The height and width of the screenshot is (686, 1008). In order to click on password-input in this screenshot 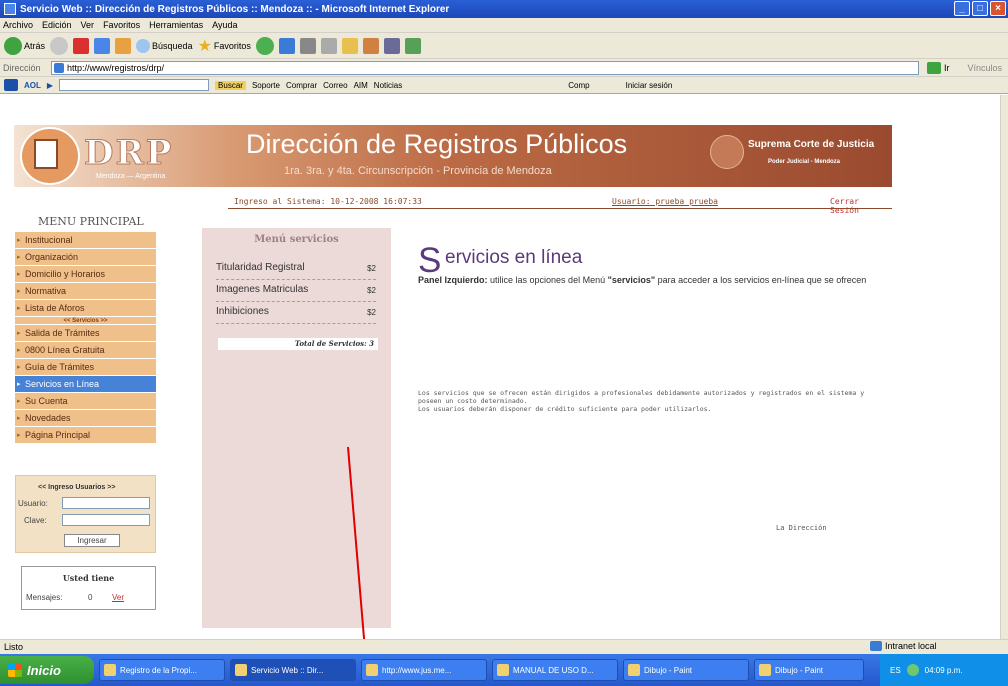, I will do `click(106, 520)`.